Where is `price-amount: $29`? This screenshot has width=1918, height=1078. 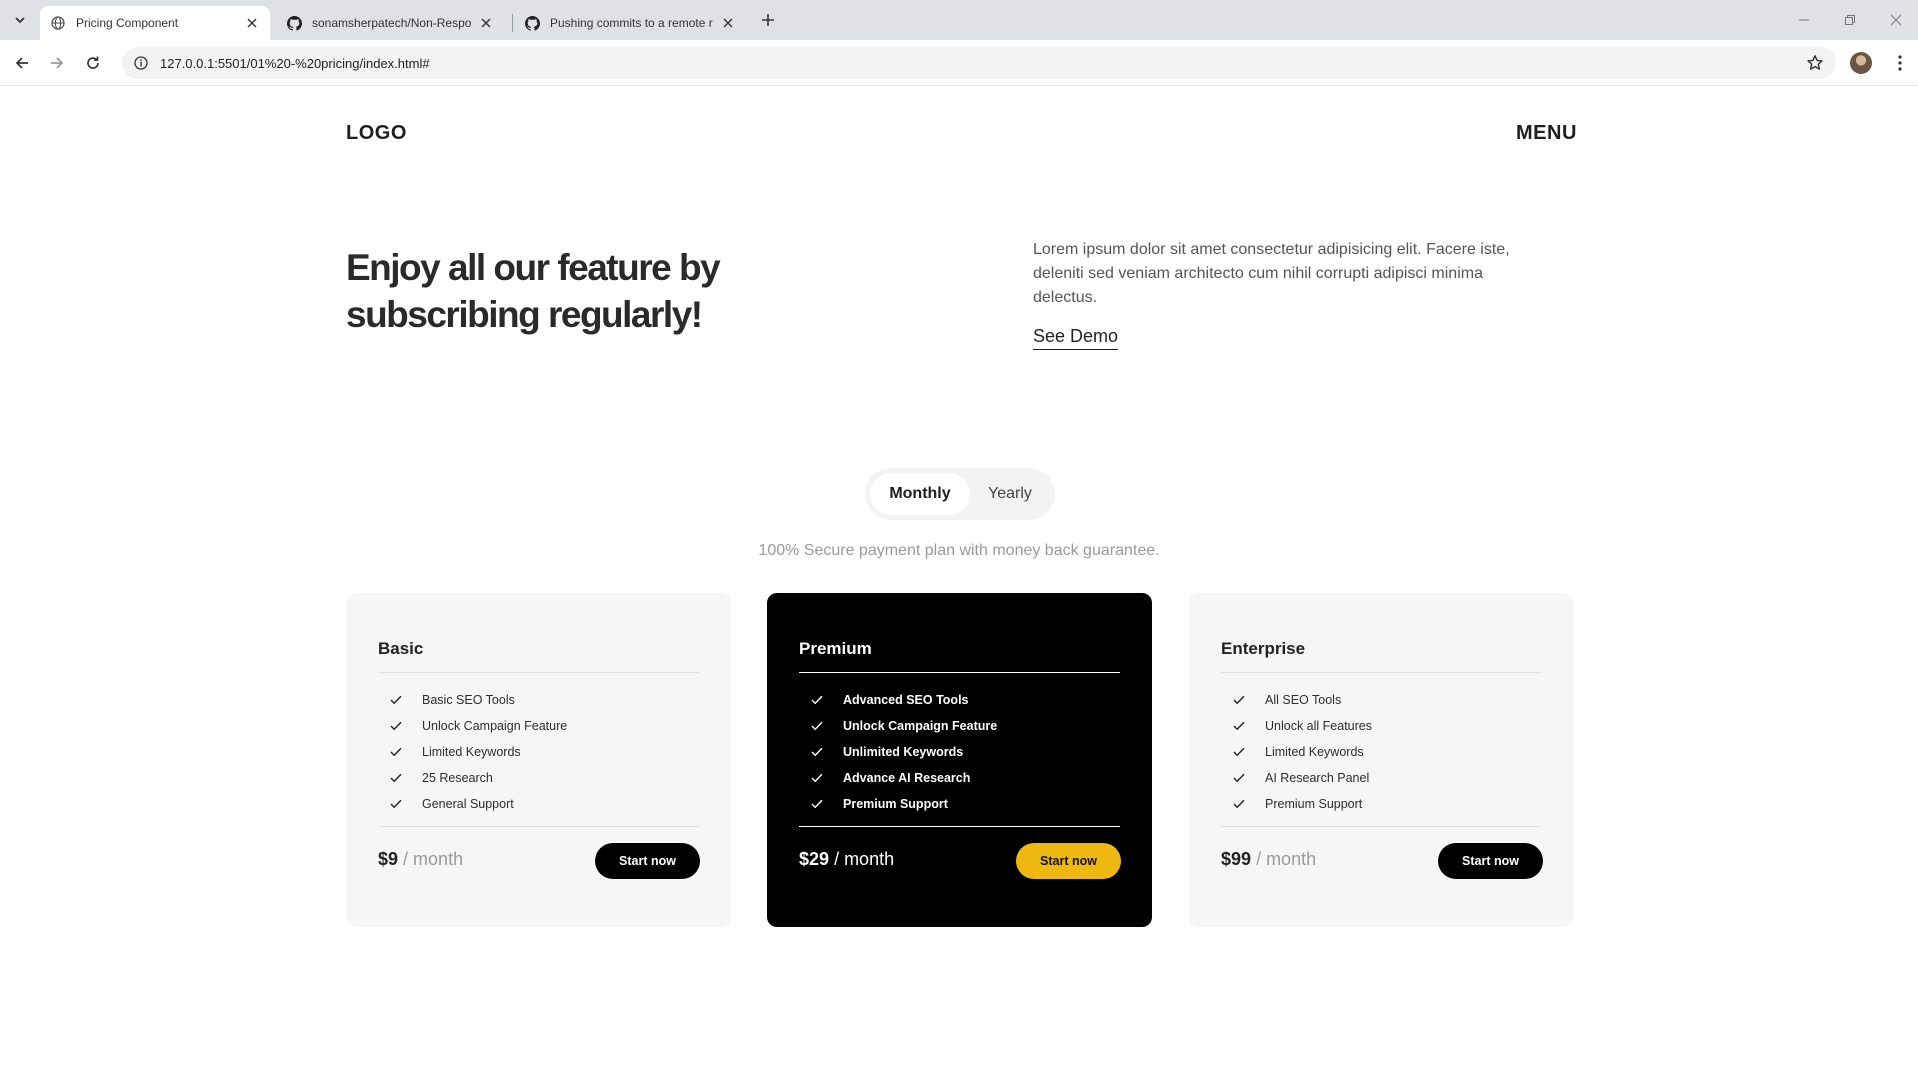 price-amount: $29 is located at coordinates (814, 859).